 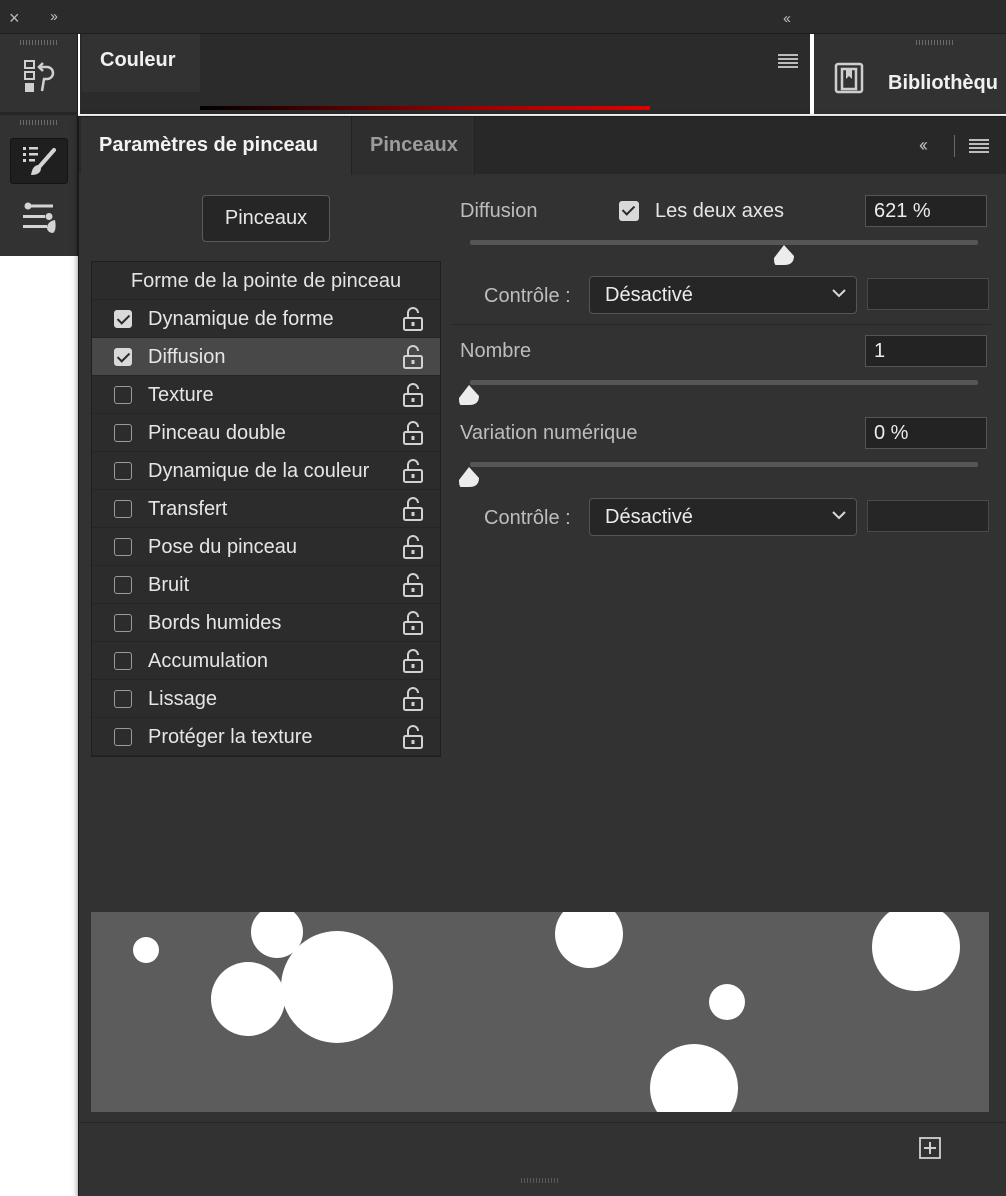 I want to click on count-slider-track, so click(x=724, y=382).